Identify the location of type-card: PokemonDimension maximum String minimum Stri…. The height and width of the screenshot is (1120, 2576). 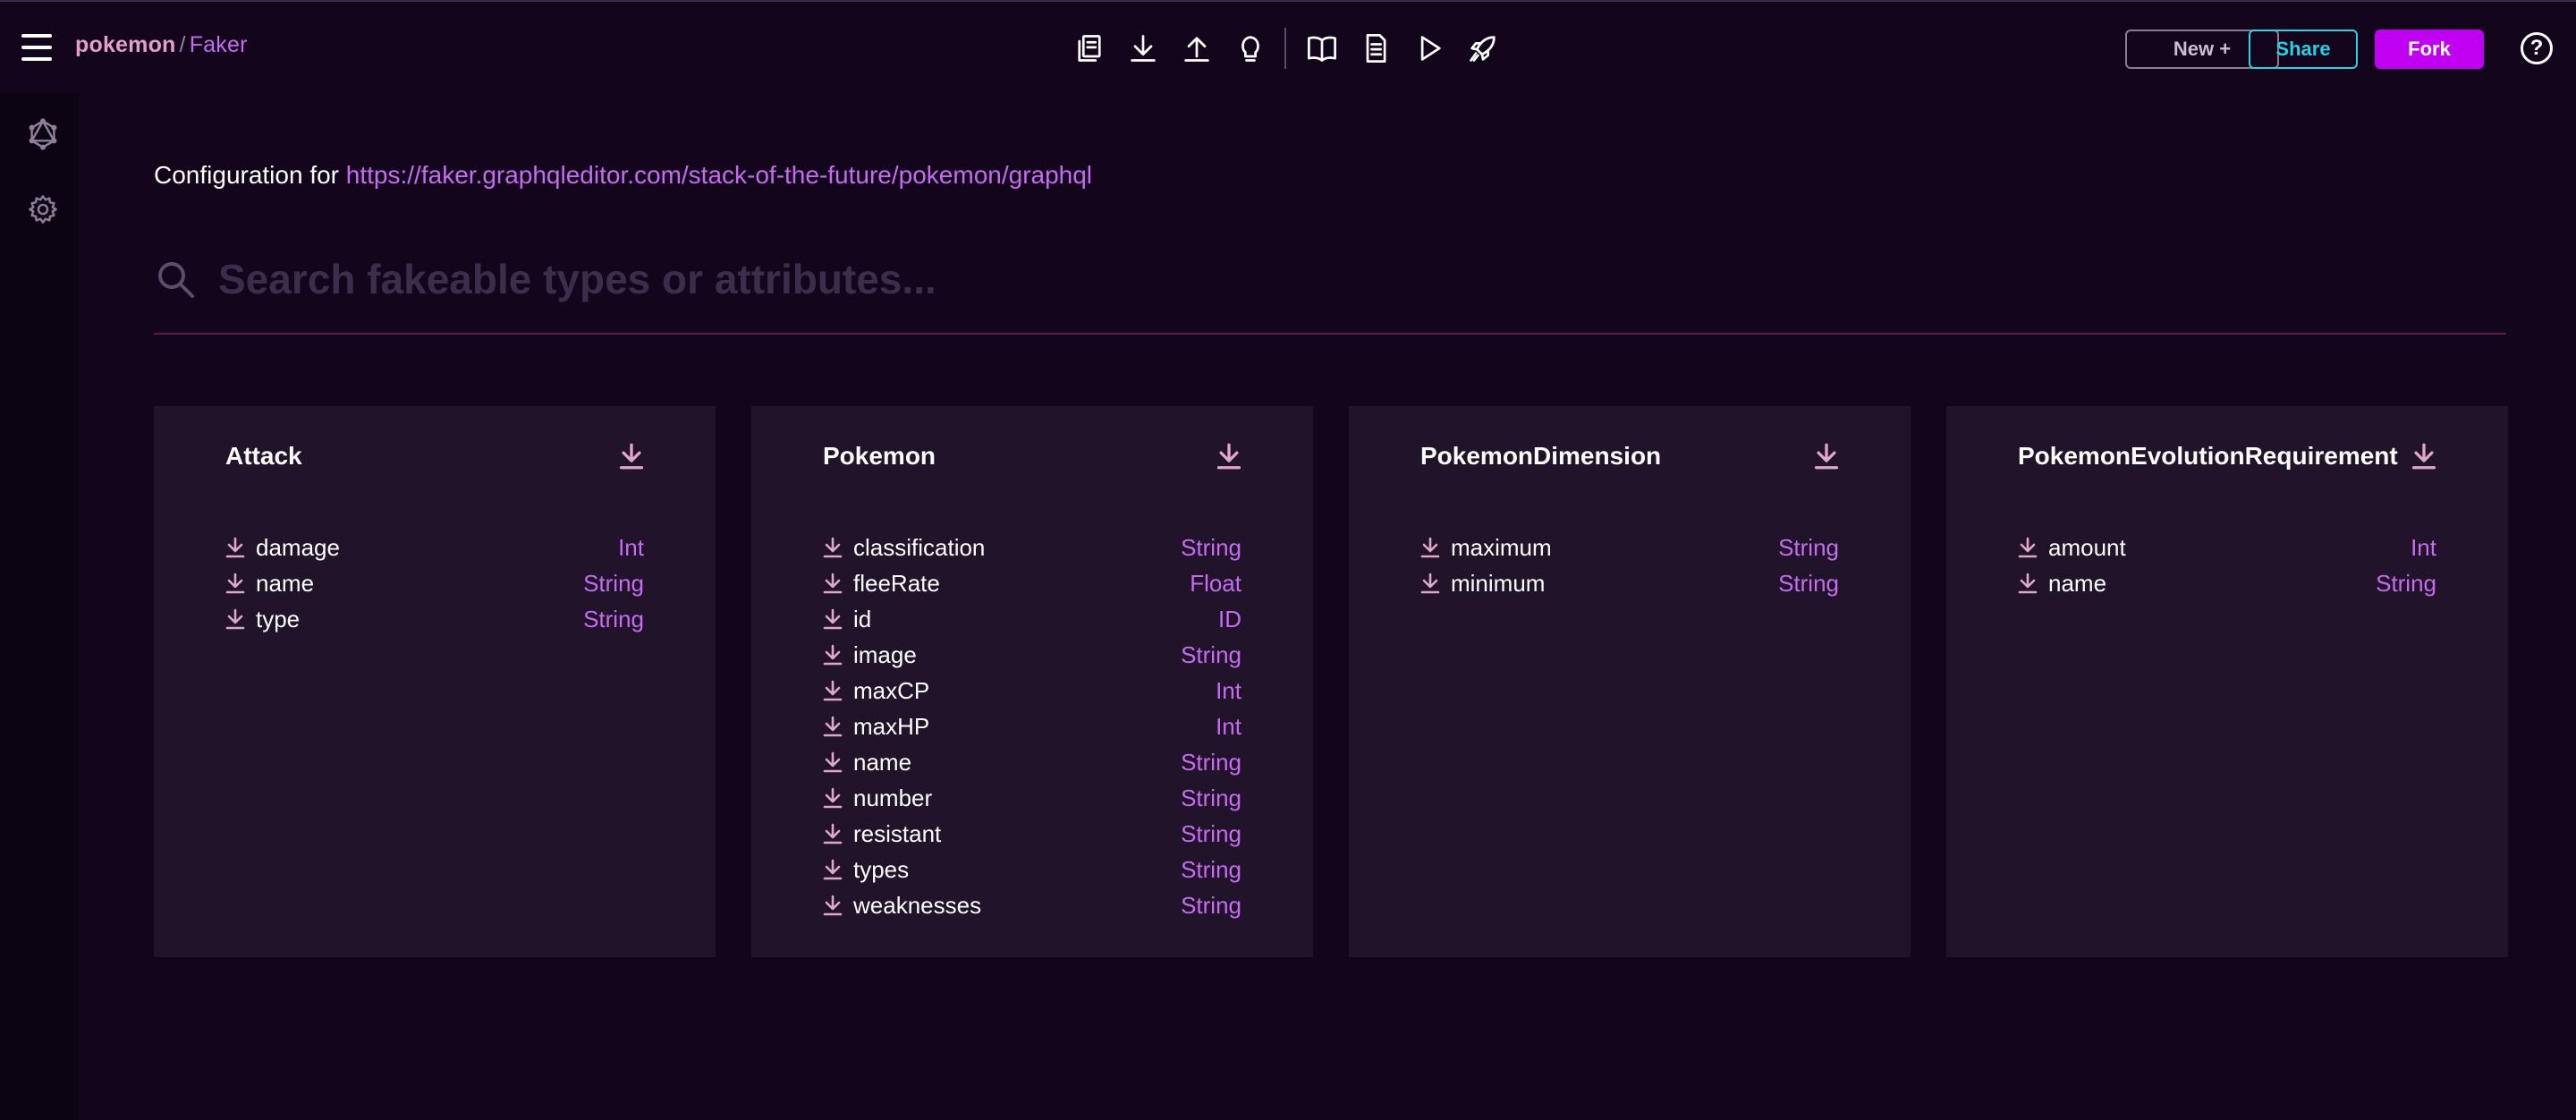
(1630, 681).